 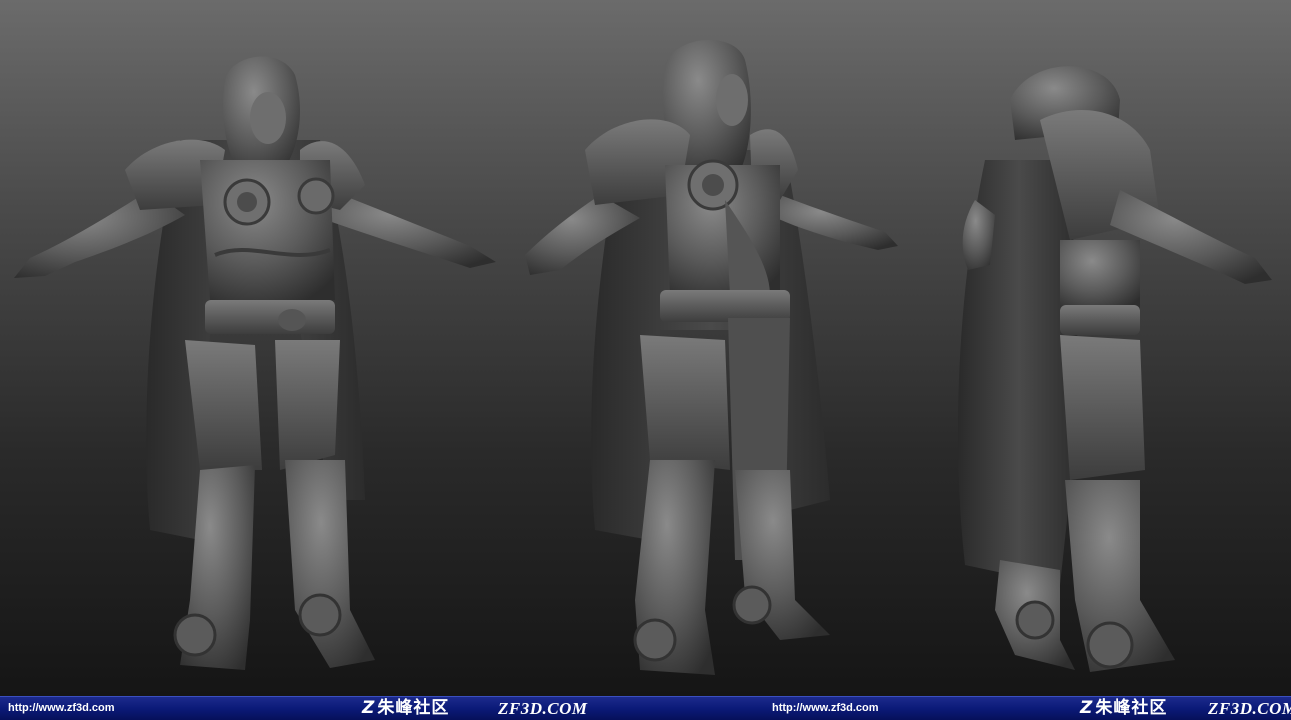 I want to click on watermark-url-right: http://www.zf3d.com, so click(x=825, y=708).